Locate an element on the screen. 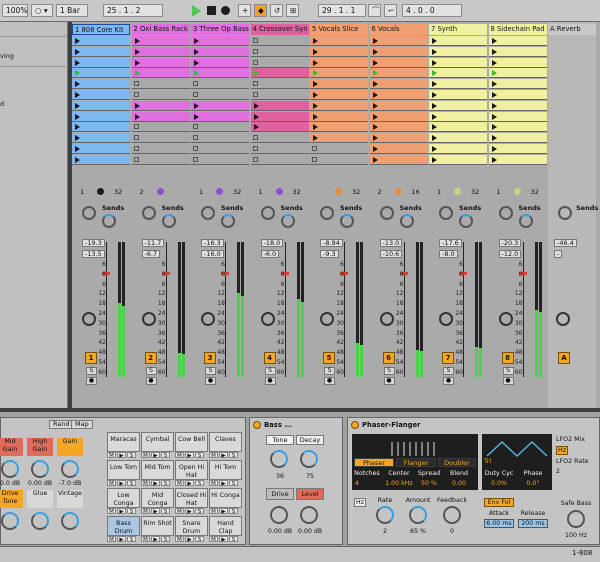 The image size is (600, 562). device-power-icon is located at coordinates (355, 425).